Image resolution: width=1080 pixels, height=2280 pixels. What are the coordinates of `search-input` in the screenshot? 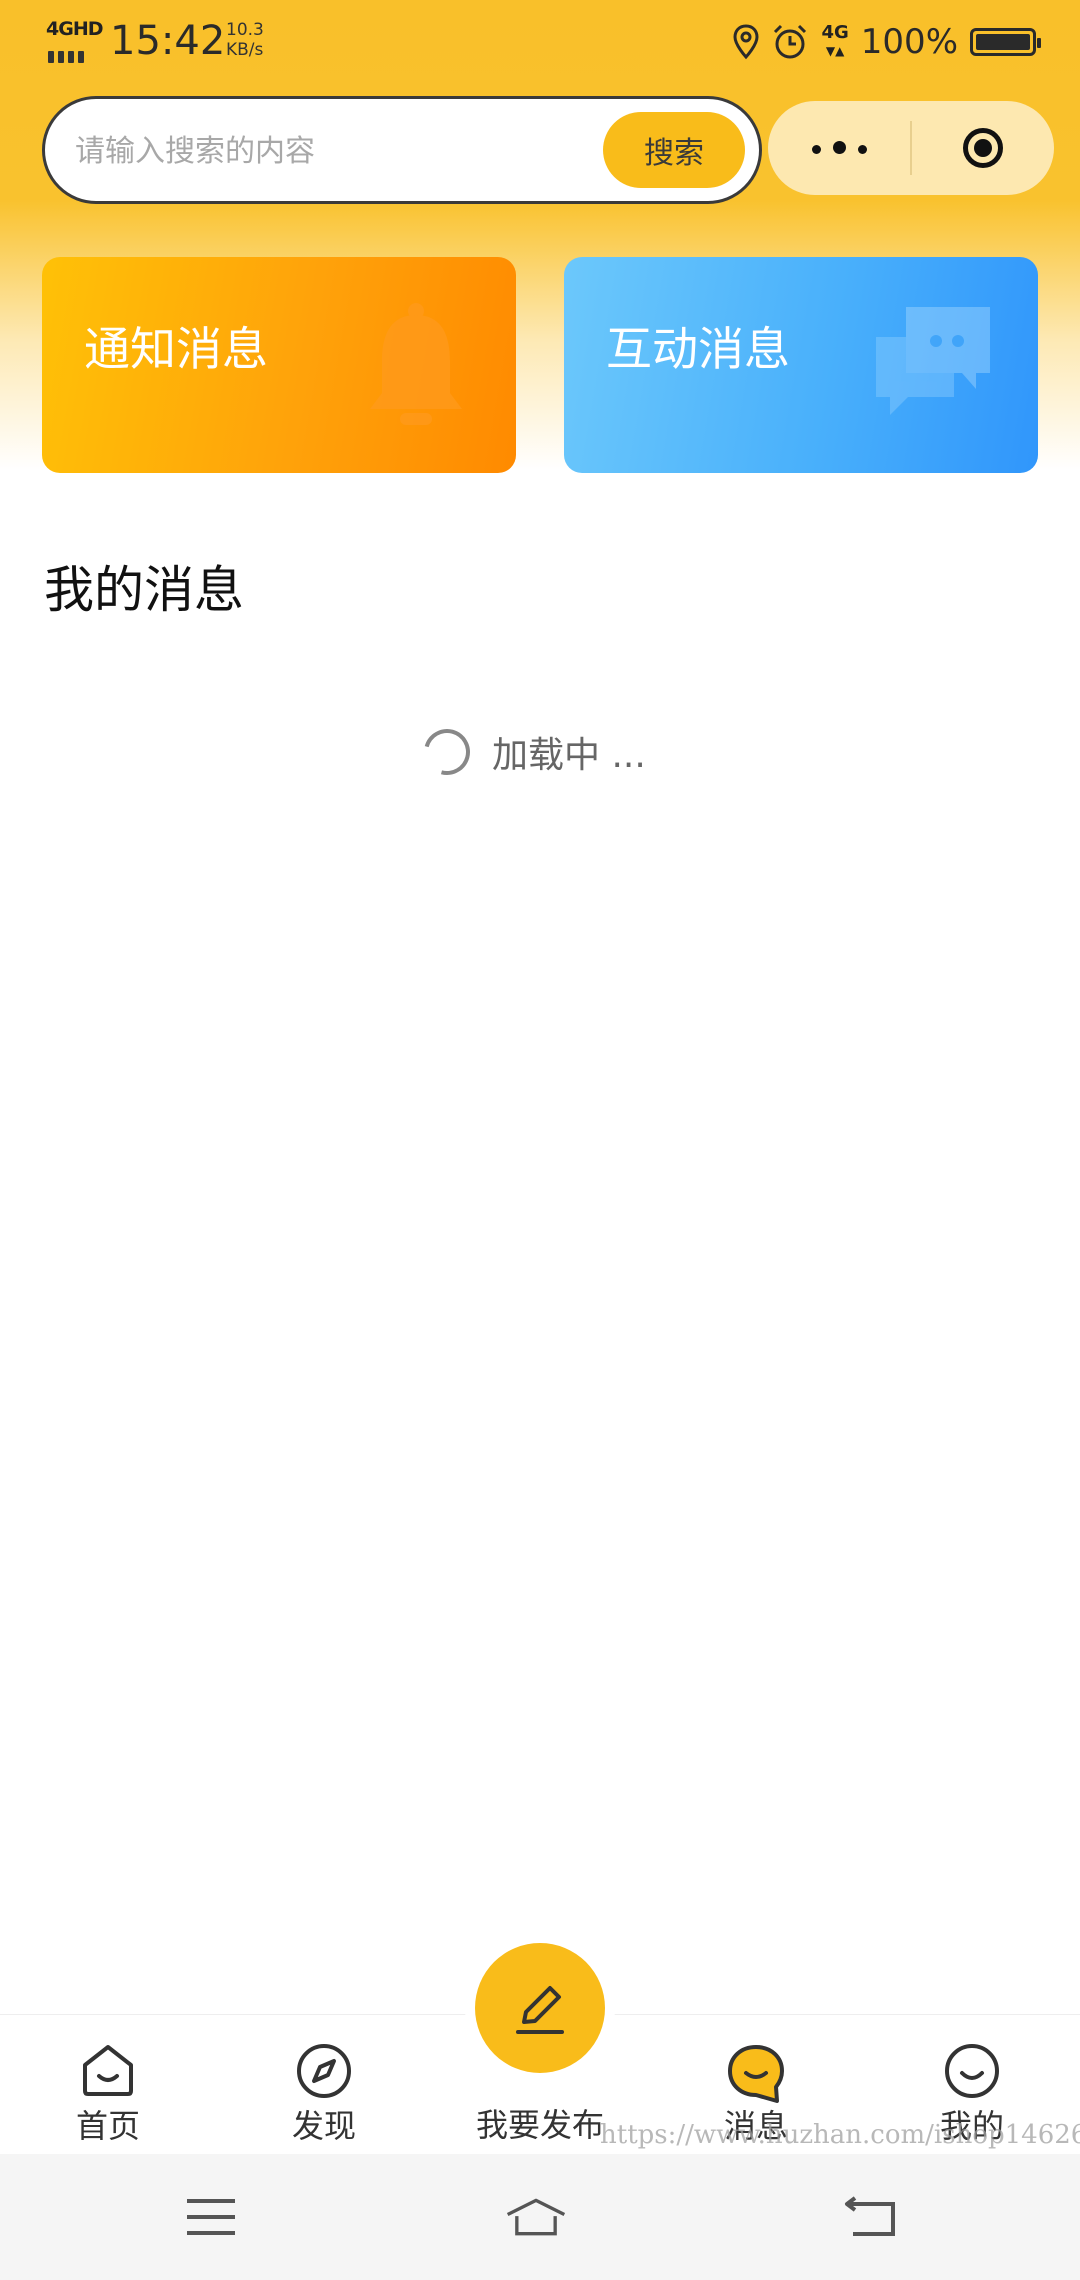 It's located at (335, 151).